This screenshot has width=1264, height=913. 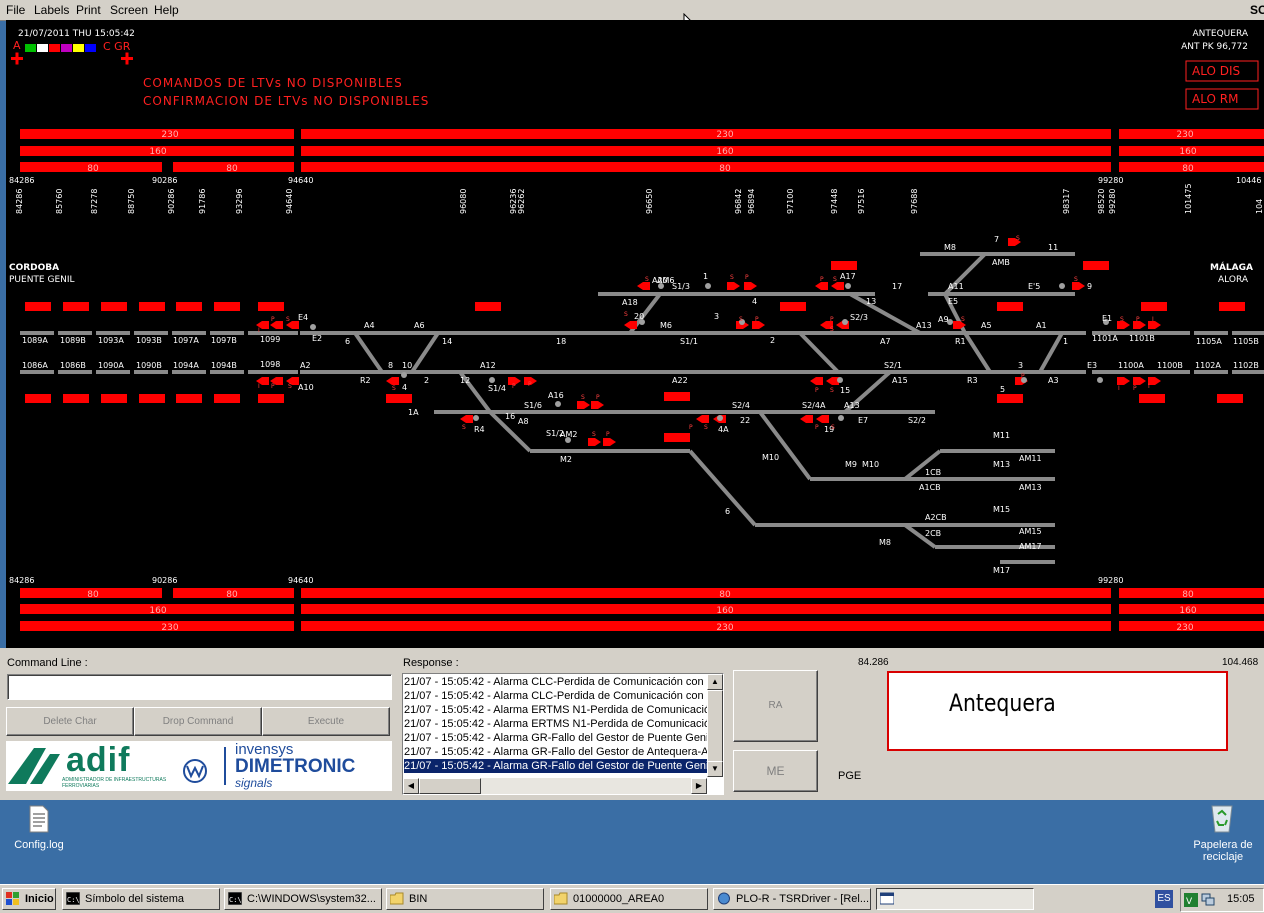 What do you see at coordinates (17, 58) in the screenshot?
I see `plus-icon-left` at bounding box center [17, 58].